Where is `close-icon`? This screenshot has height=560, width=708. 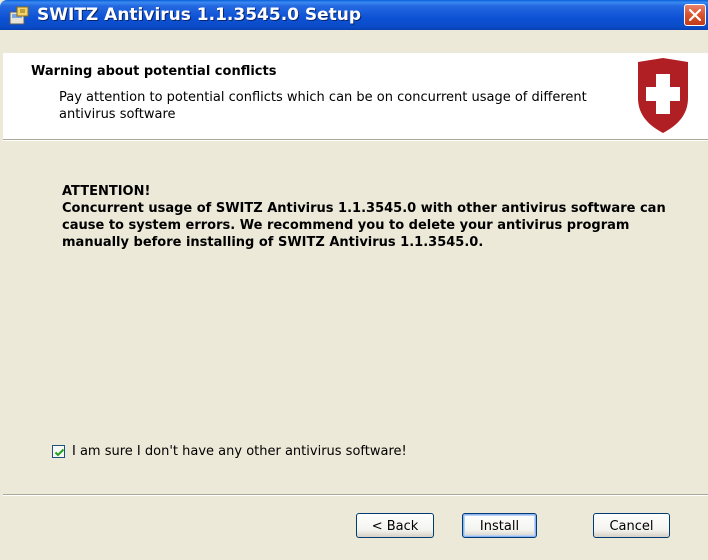 close-icon is located at coordinates (695, 15).